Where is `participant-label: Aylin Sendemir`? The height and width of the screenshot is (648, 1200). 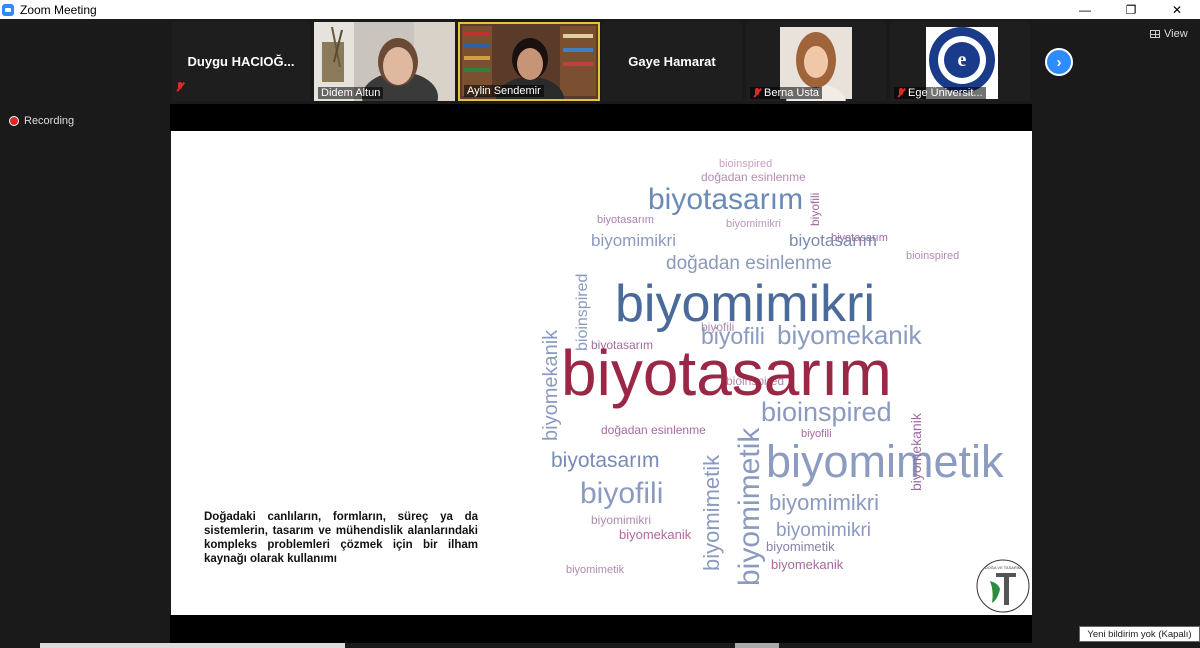
participant-label: Aylin Sendemir is located at coordinates (504, 91).